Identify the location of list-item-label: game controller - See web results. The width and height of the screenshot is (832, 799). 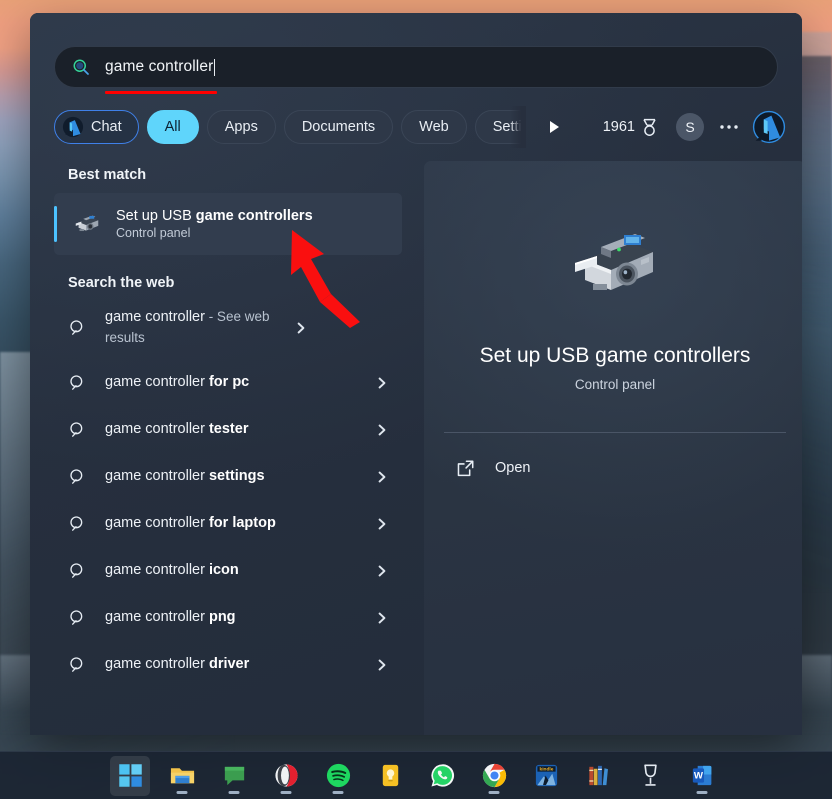
(200, 328).